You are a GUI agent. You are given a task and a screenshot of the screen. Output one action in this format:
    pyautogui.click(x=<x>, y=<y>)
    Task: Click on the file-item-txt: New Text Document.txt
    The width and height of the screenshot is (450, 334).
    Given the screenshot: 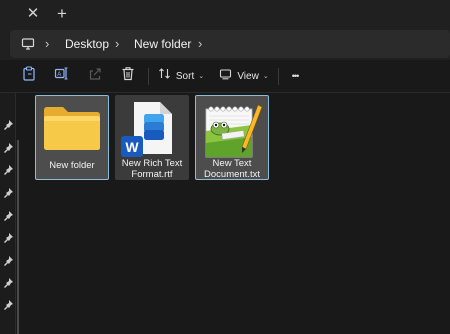 What is the action you would take?
    pyautogui.click(x=232, y=137)
    